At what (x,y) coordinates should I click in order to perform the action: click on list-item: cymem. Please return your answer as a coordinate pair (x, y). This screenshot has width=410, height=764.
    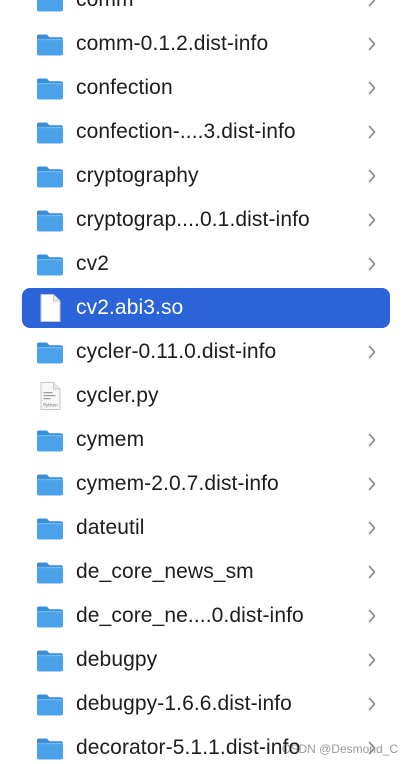
    Looking at the image, I should click on (205, 440).